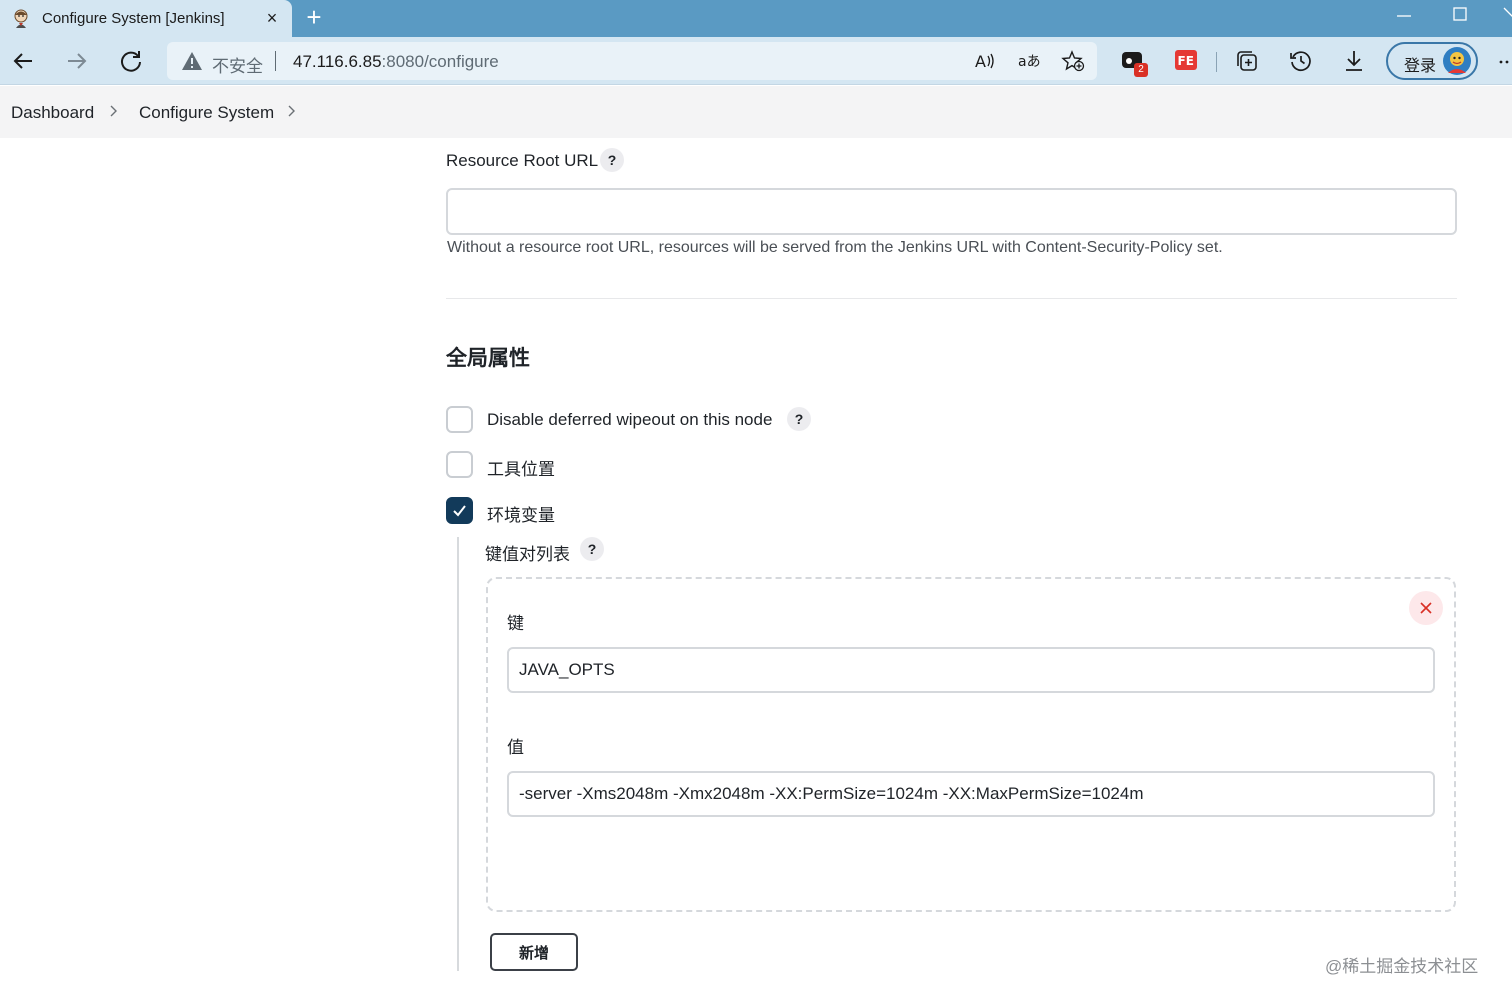 The image size is (1512, 999). I want to click on url-text: 47.116.6.85:8080/configure, so click(396, 62).